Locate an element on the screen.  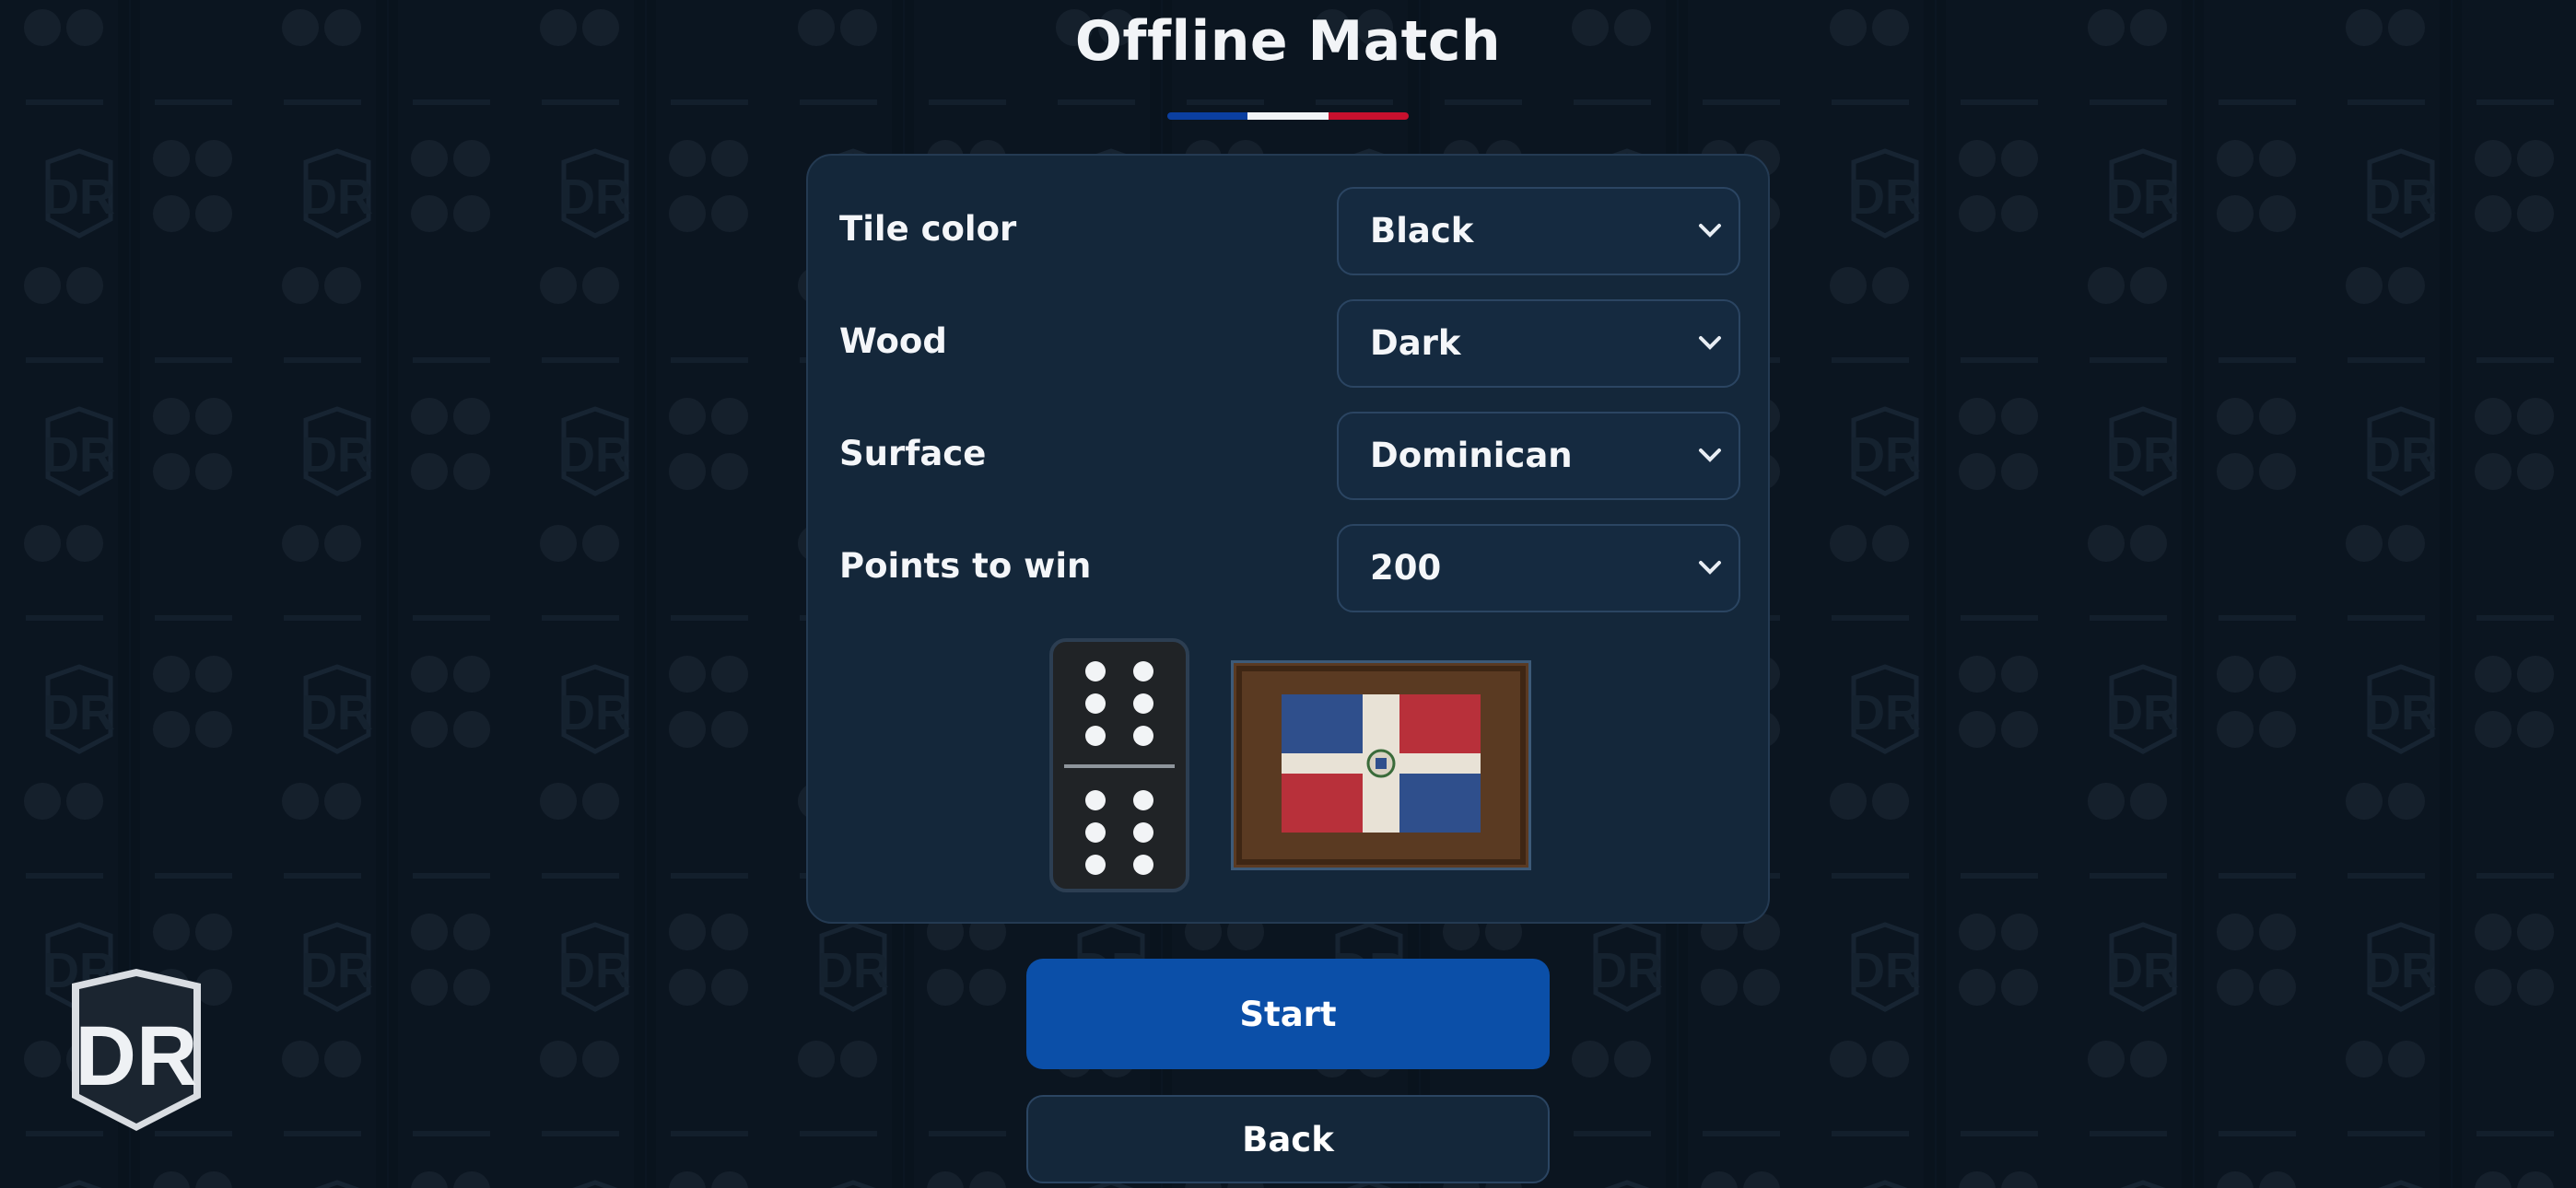
wood-value: Dark is located at coordinates (1415, 343).